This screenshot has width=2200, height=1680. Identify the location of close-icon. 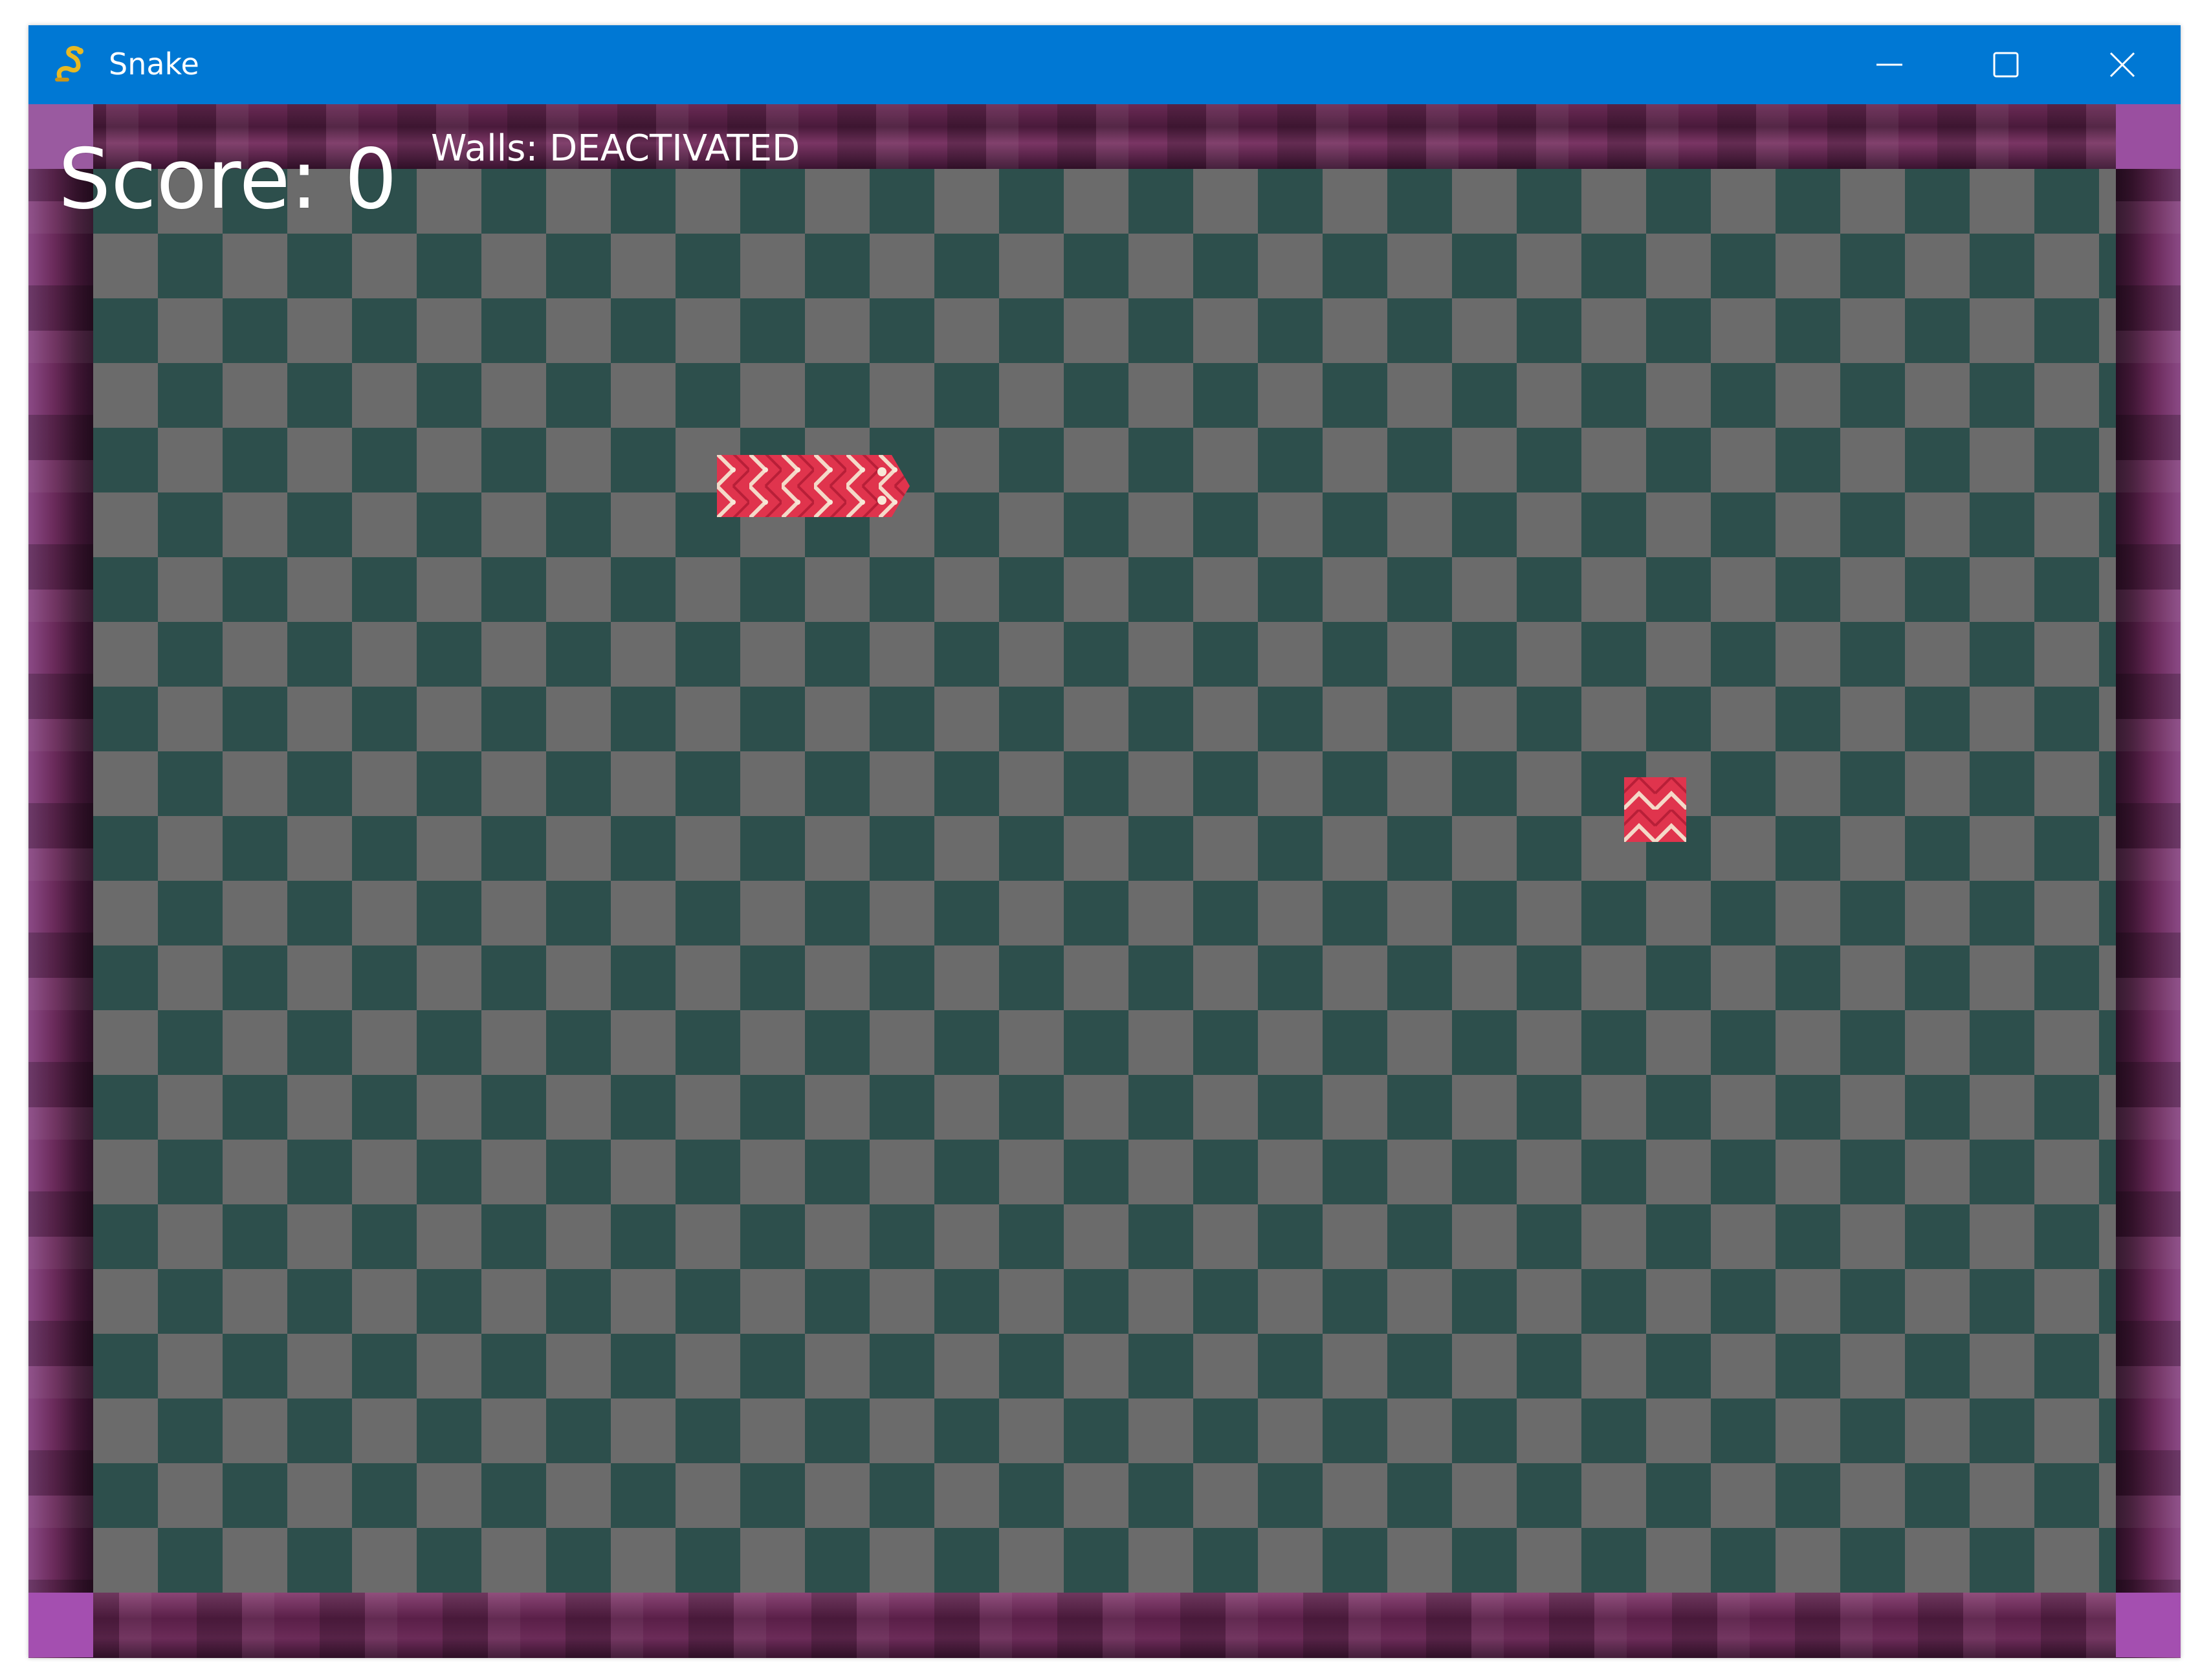
(2122, 65).